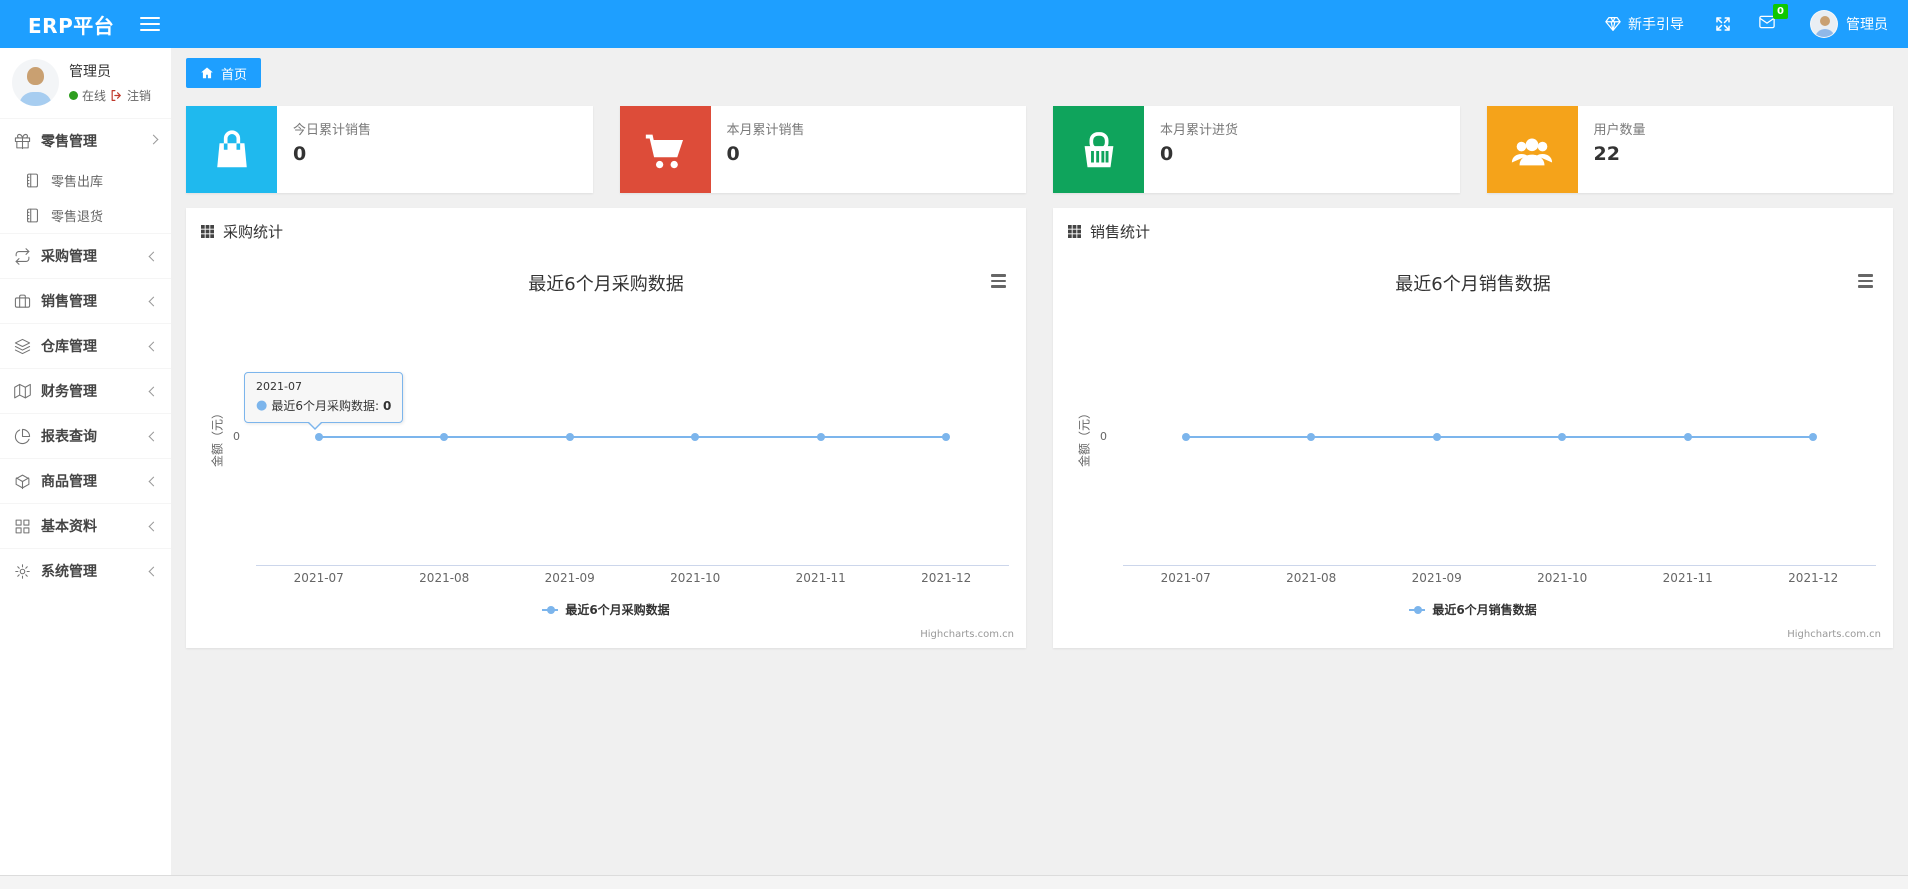  I want to click on online-status-label: 在线, so click(94, 96).